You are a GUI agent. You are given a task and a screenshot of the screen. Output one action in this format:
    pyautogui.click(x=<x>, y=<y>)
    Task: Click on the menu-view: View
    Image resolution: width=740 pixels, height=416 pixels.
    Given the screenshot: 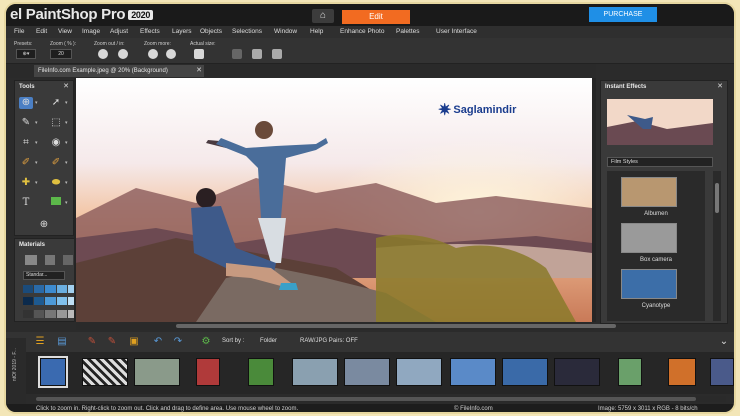 What is the action you would take?
    pyautogui.click(x=65, y=31)
    